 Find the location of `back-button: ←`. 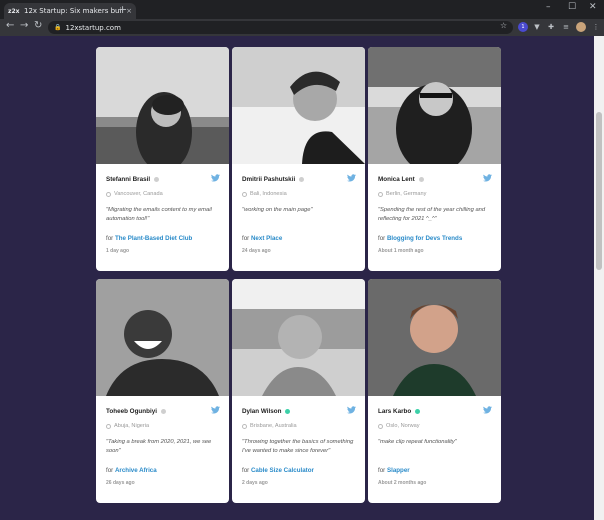

back-button: ← is located at coordinates (10, 25).